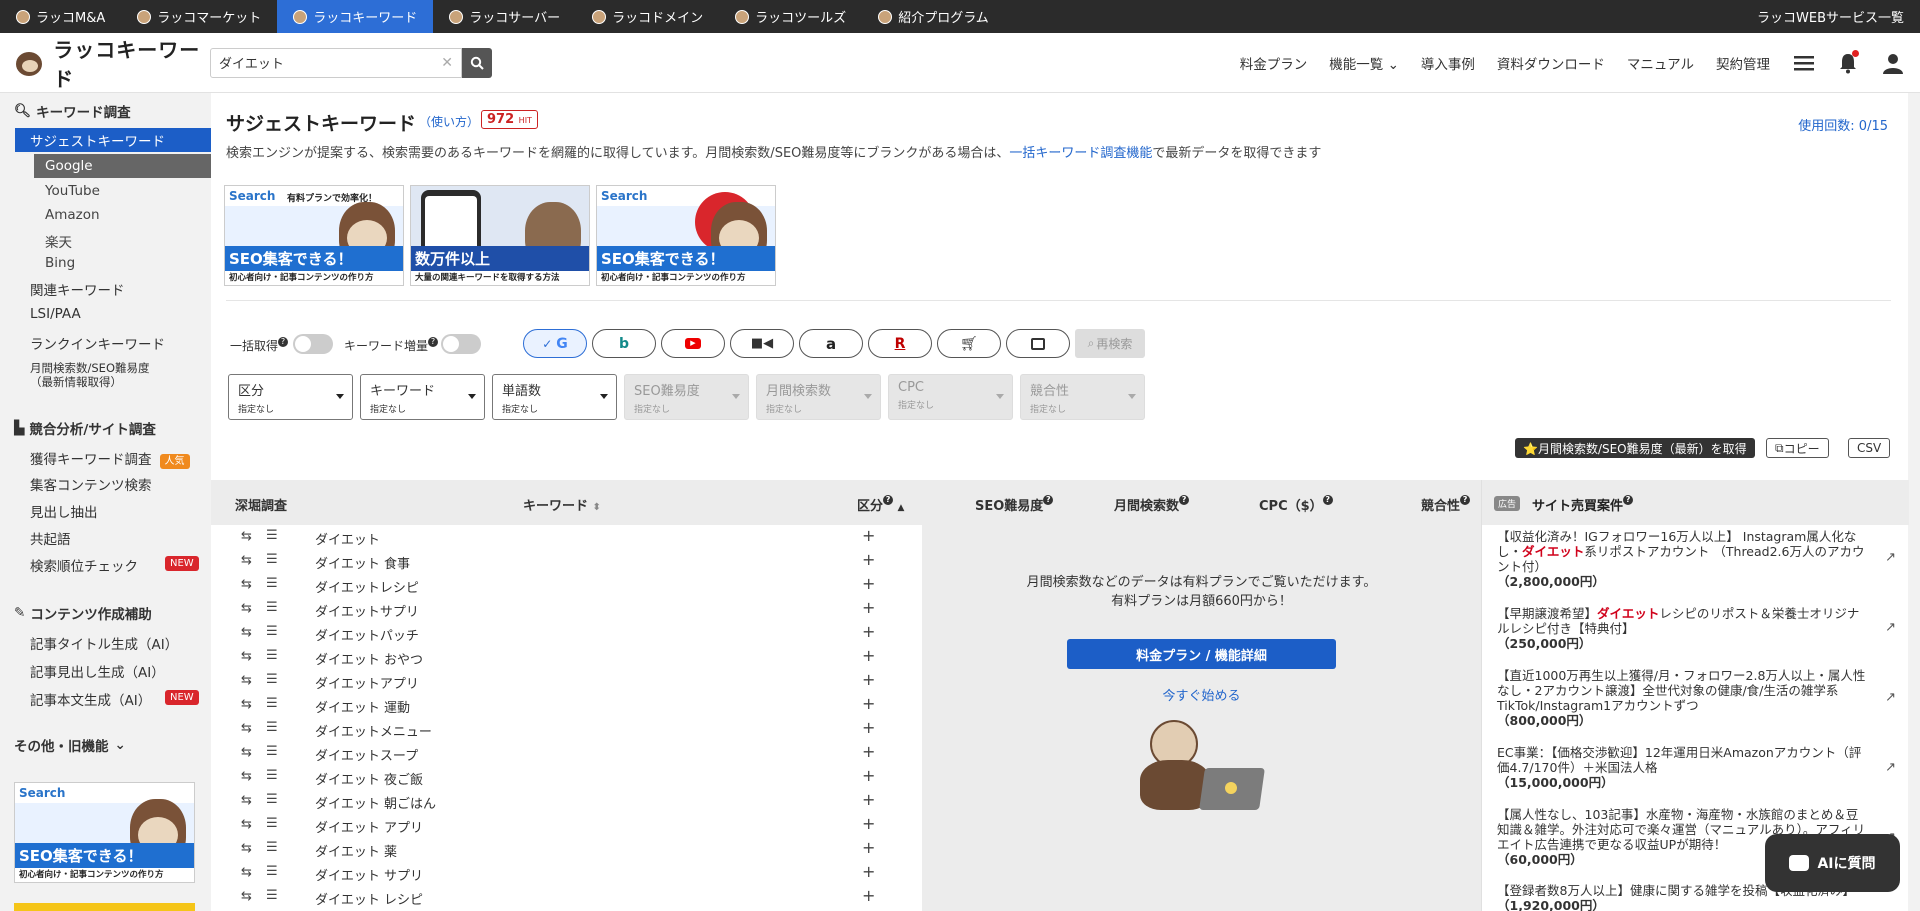  I want to click on sidebar-item-suggest: サジェストキーワード, so click(113, 140).